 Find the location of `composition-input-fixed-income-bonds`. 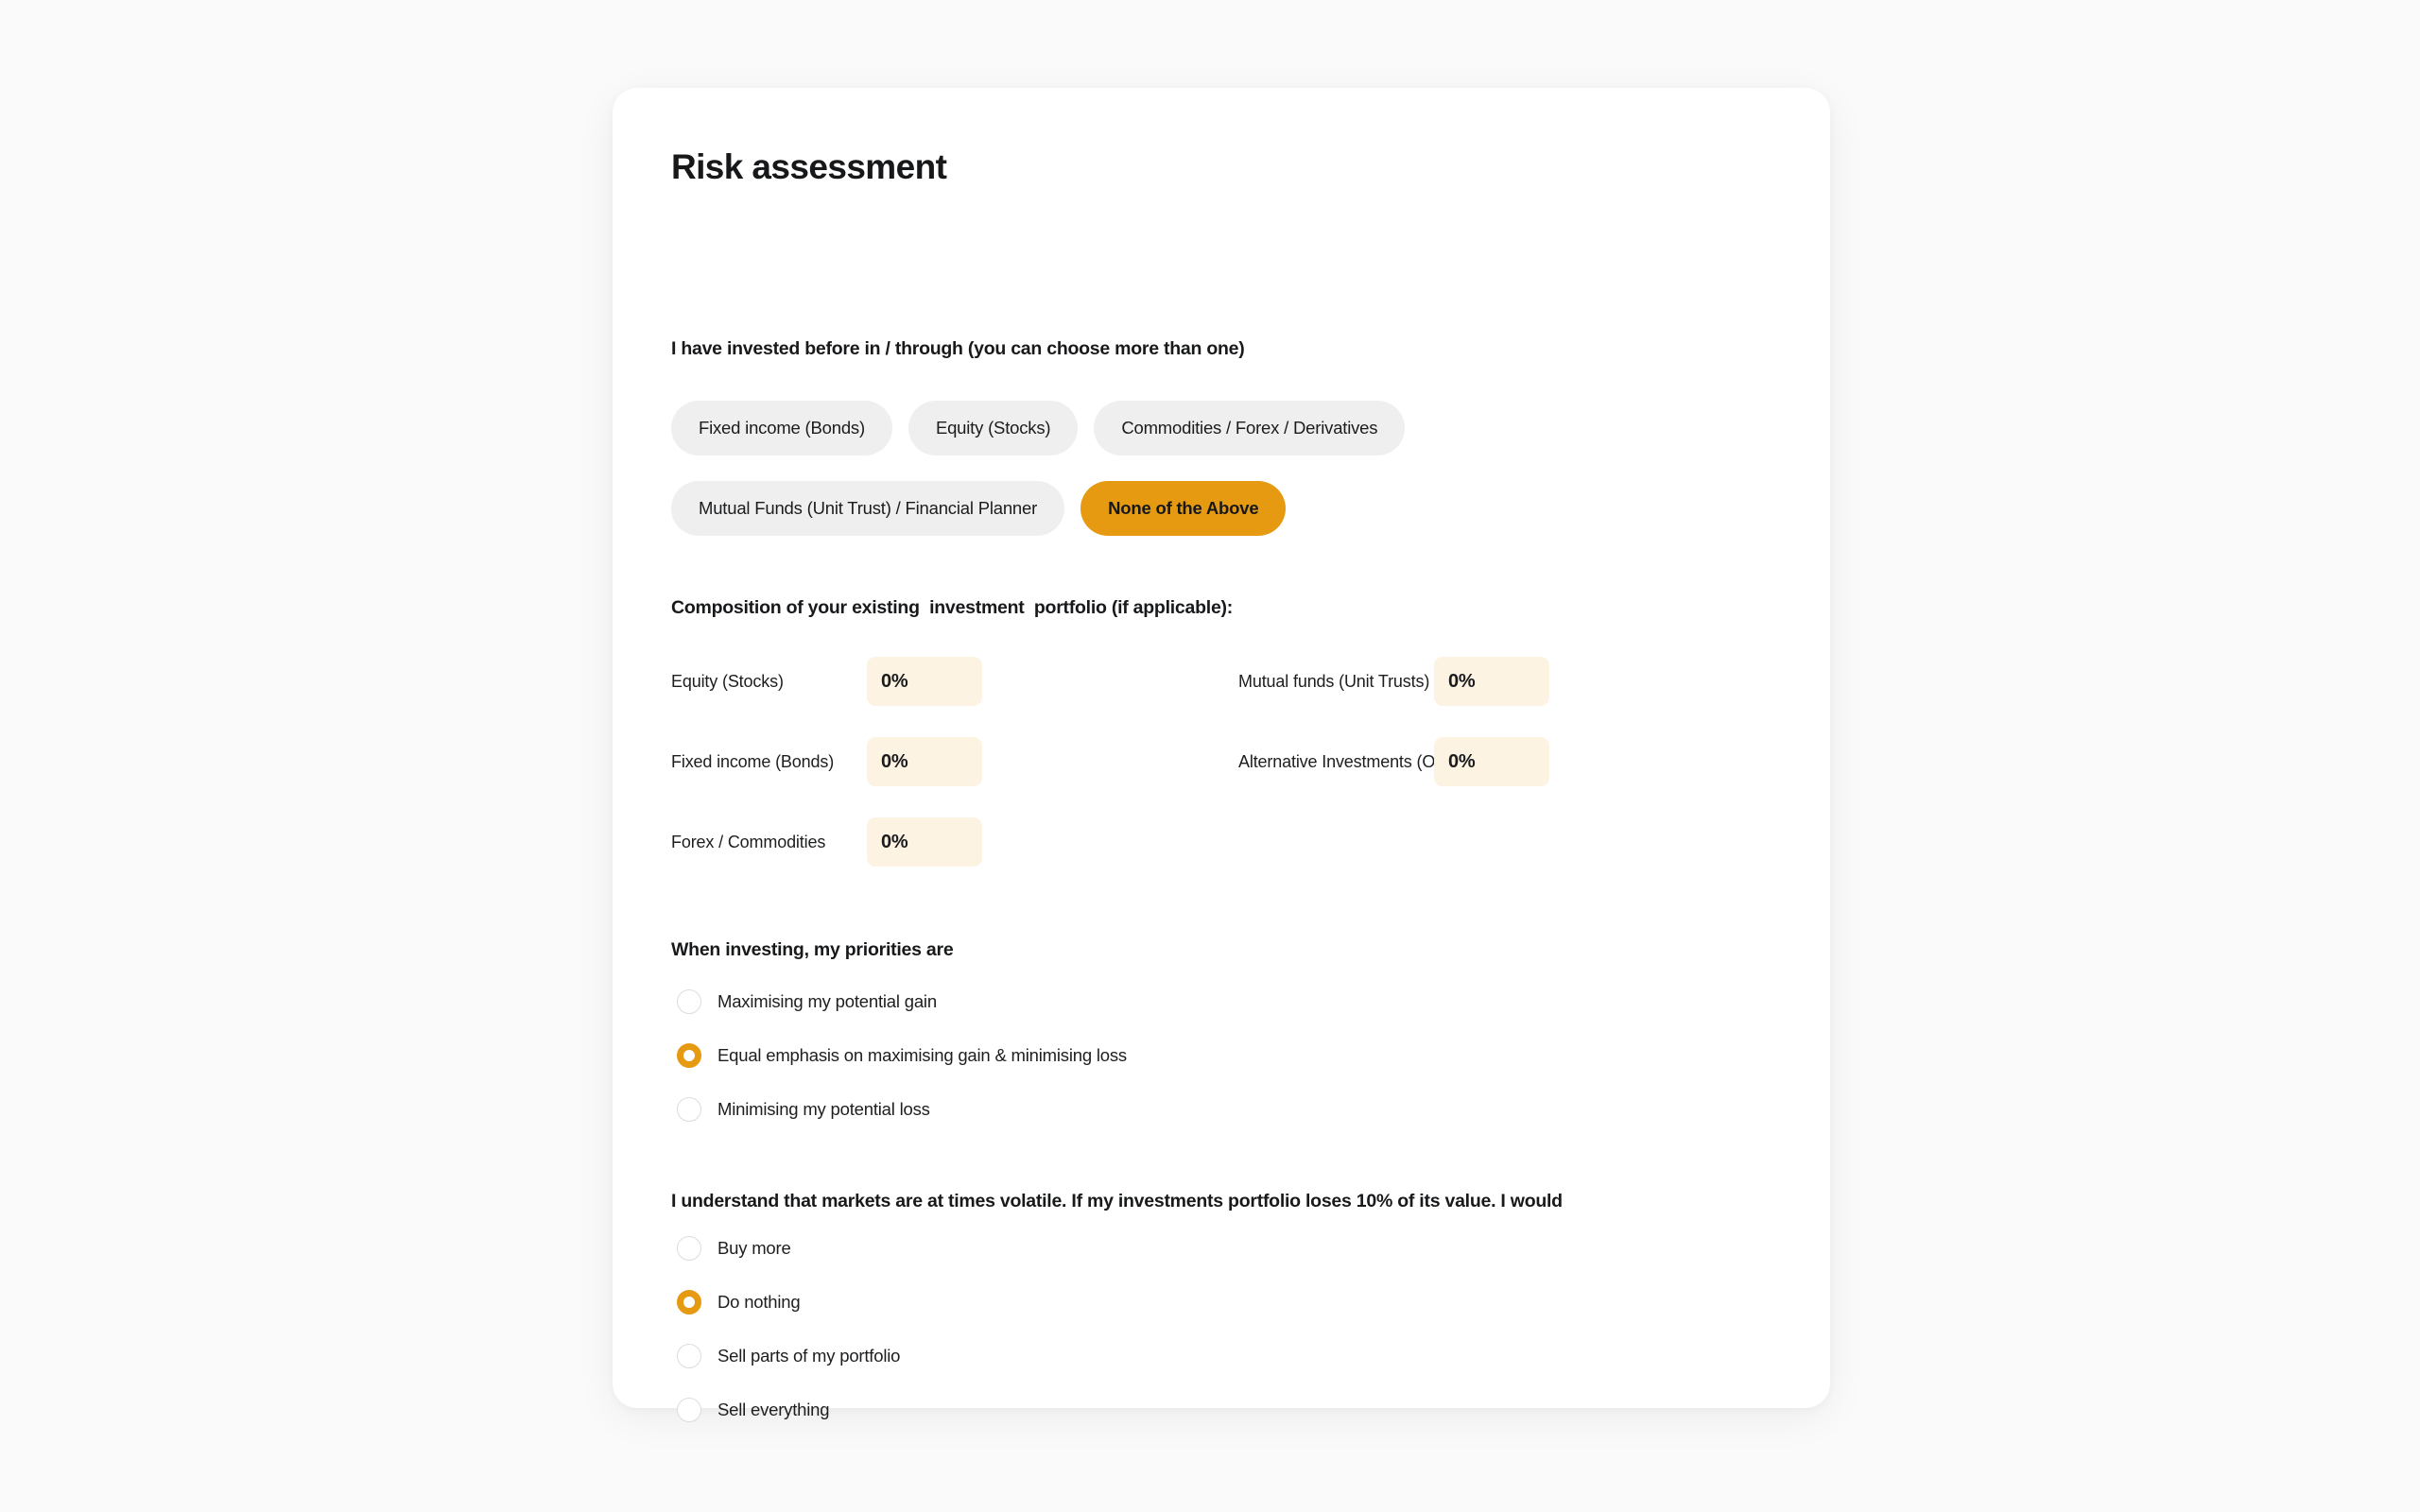

composition-input-fixed-income-bonds is located at coordinates (924, 761).